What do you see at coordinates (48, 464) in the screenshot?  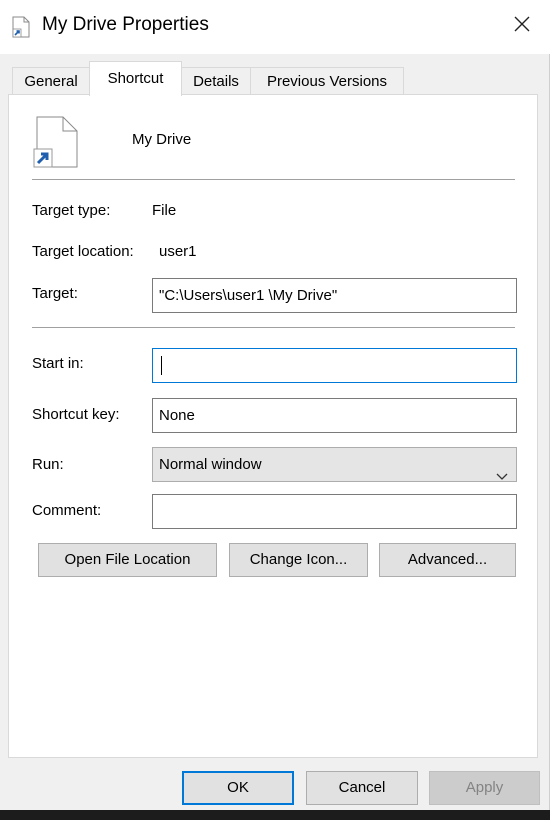 I see `run-label: Run:` at bounding box center [48, 464].